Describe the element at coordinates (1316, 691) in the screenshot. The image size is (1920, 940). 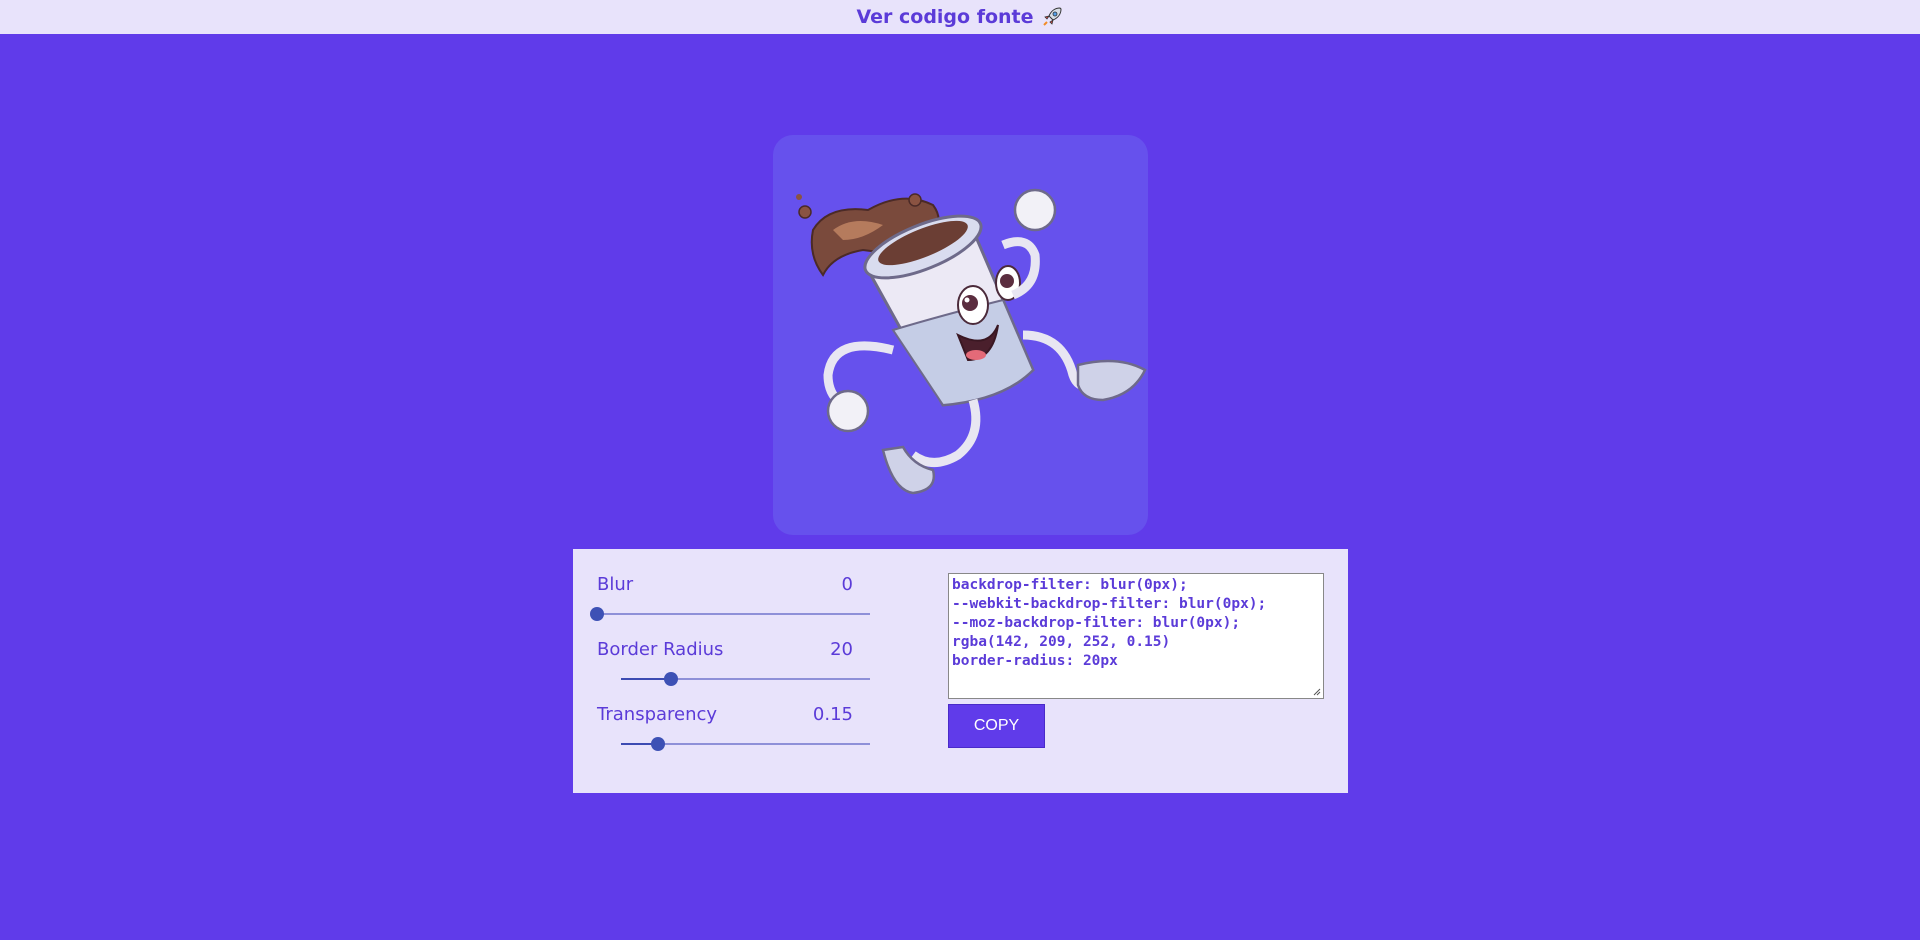
I see `resize-grip-icon` at that location.